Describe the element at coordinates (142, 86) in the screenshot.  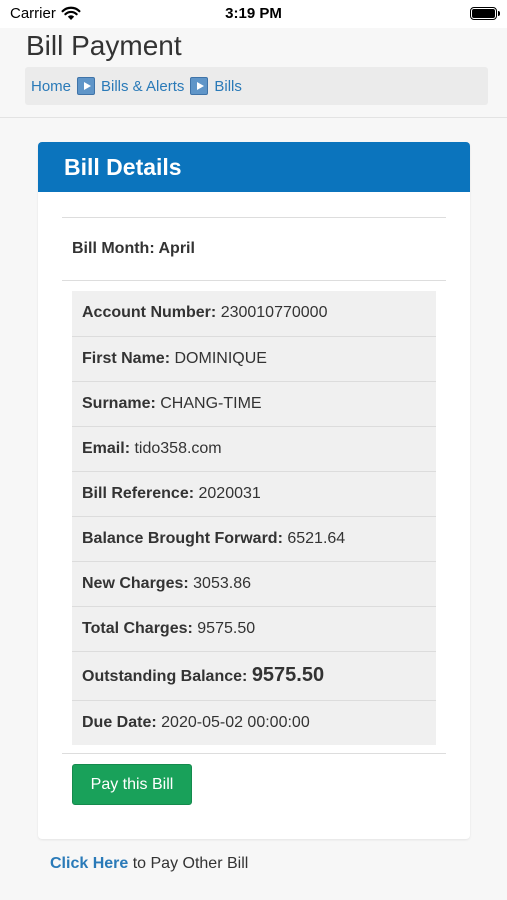
I see `breadcrumb-bills-alerts-link: Bills & Alerts` at that location.